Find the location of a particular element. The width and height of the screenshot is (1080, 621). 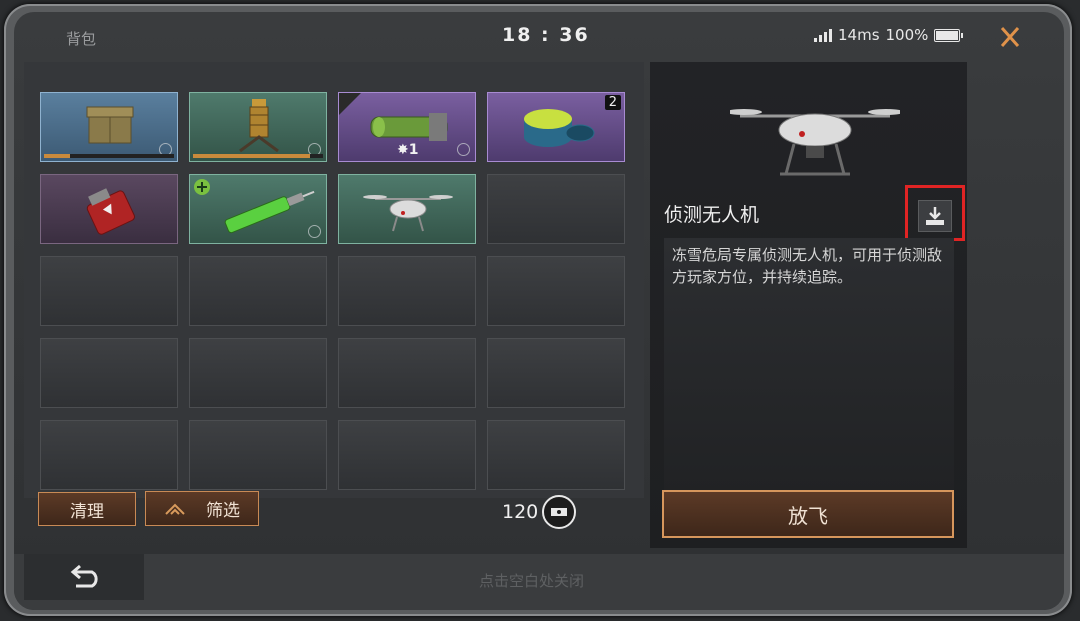

page-title: 背包 is located at coordinates (81, 39).